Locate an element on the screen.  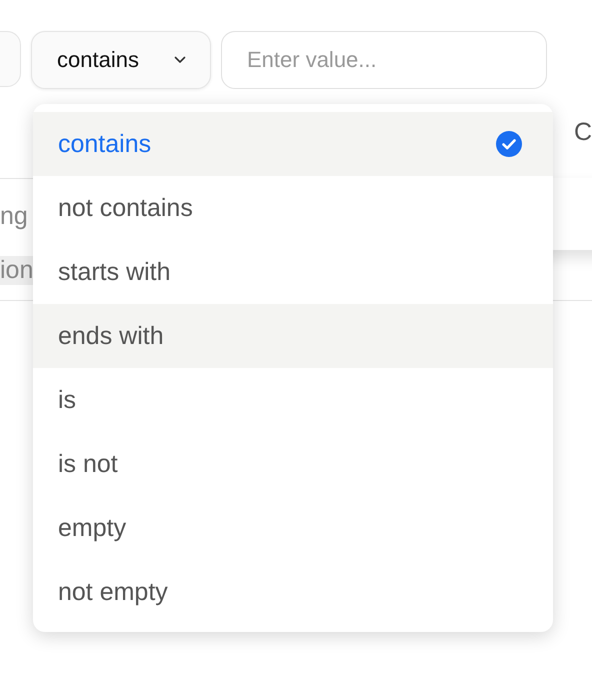
column-header: C is located at coordinates (583, 132).